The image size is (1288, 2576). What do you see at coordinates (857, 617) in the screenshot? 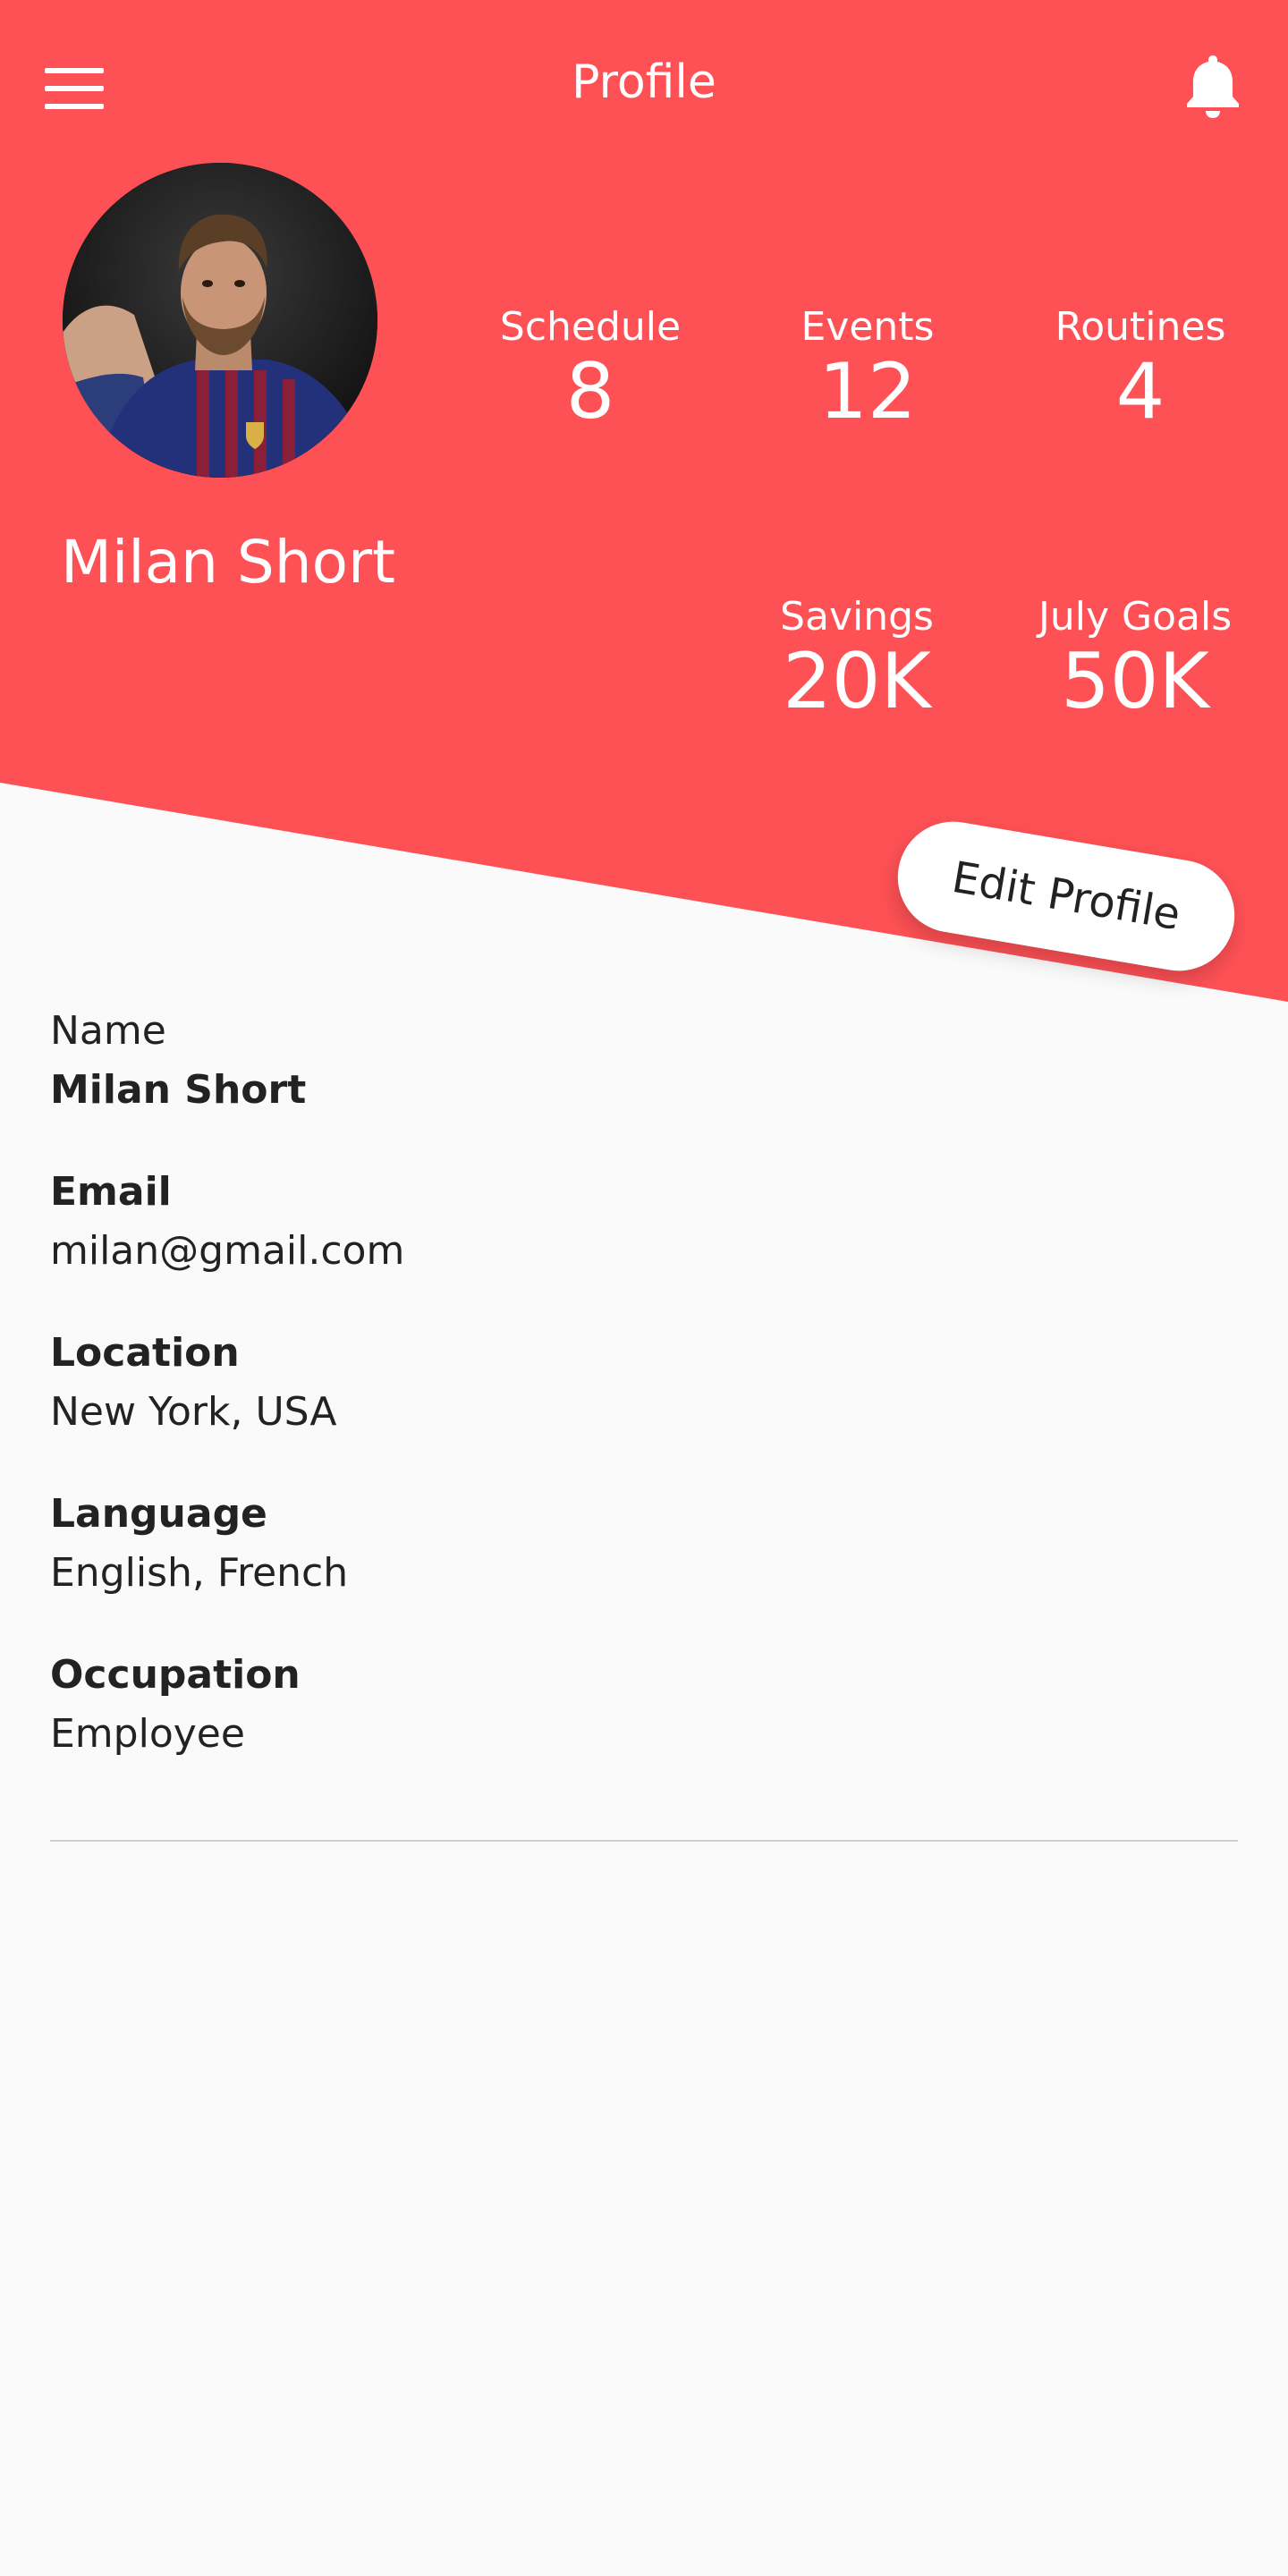
I see `stat-label: Savings` at bounding box center [857, 617].